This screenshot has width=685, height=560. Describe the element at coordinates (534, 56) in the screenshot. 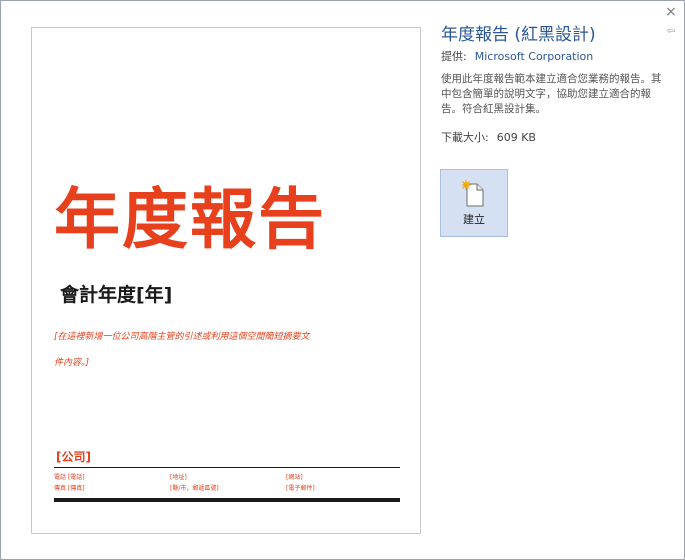

I see `provider-link: Microsoft Corporation` at that location.